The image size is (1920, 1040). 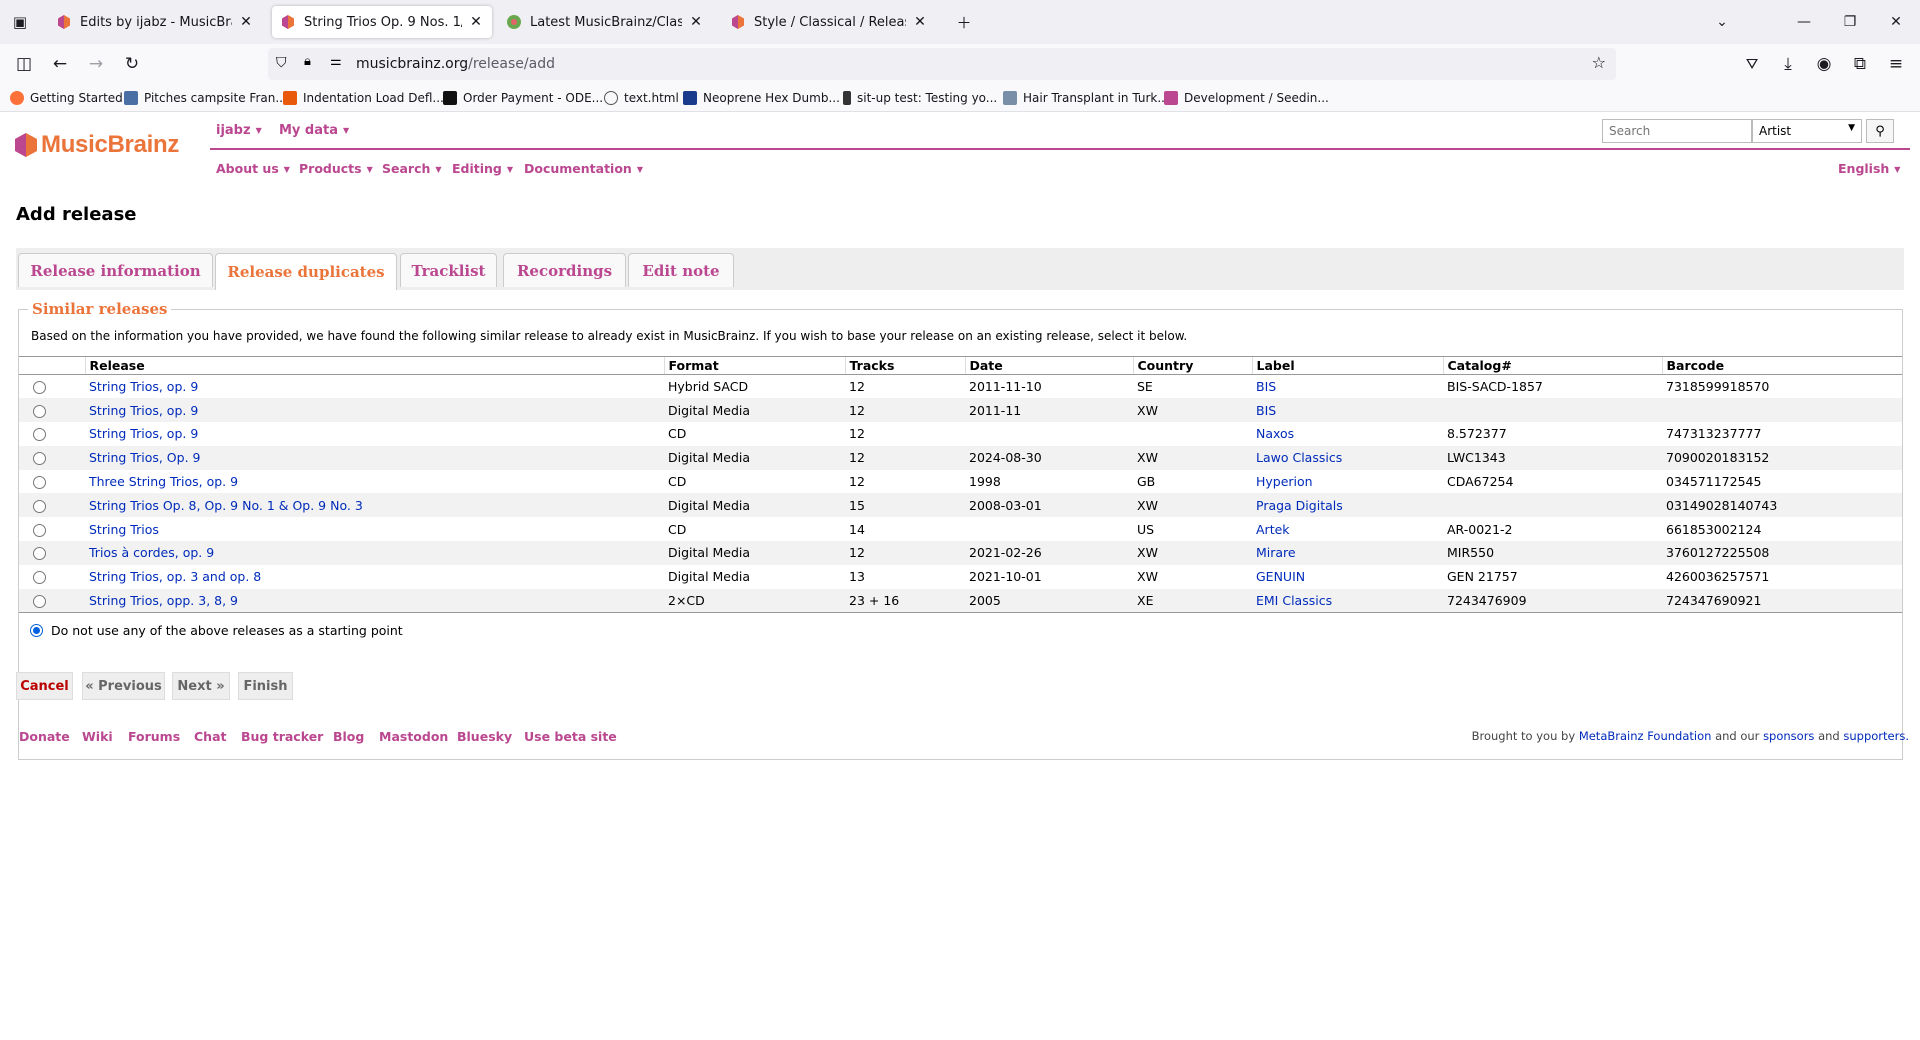 What do you see at coordinates (382, 22) in the screenshot?
I see `browser-tab-add-release: String Trios Op. 9 Nos. 1/3 - Add ✕` at bounding box center [382, 22].